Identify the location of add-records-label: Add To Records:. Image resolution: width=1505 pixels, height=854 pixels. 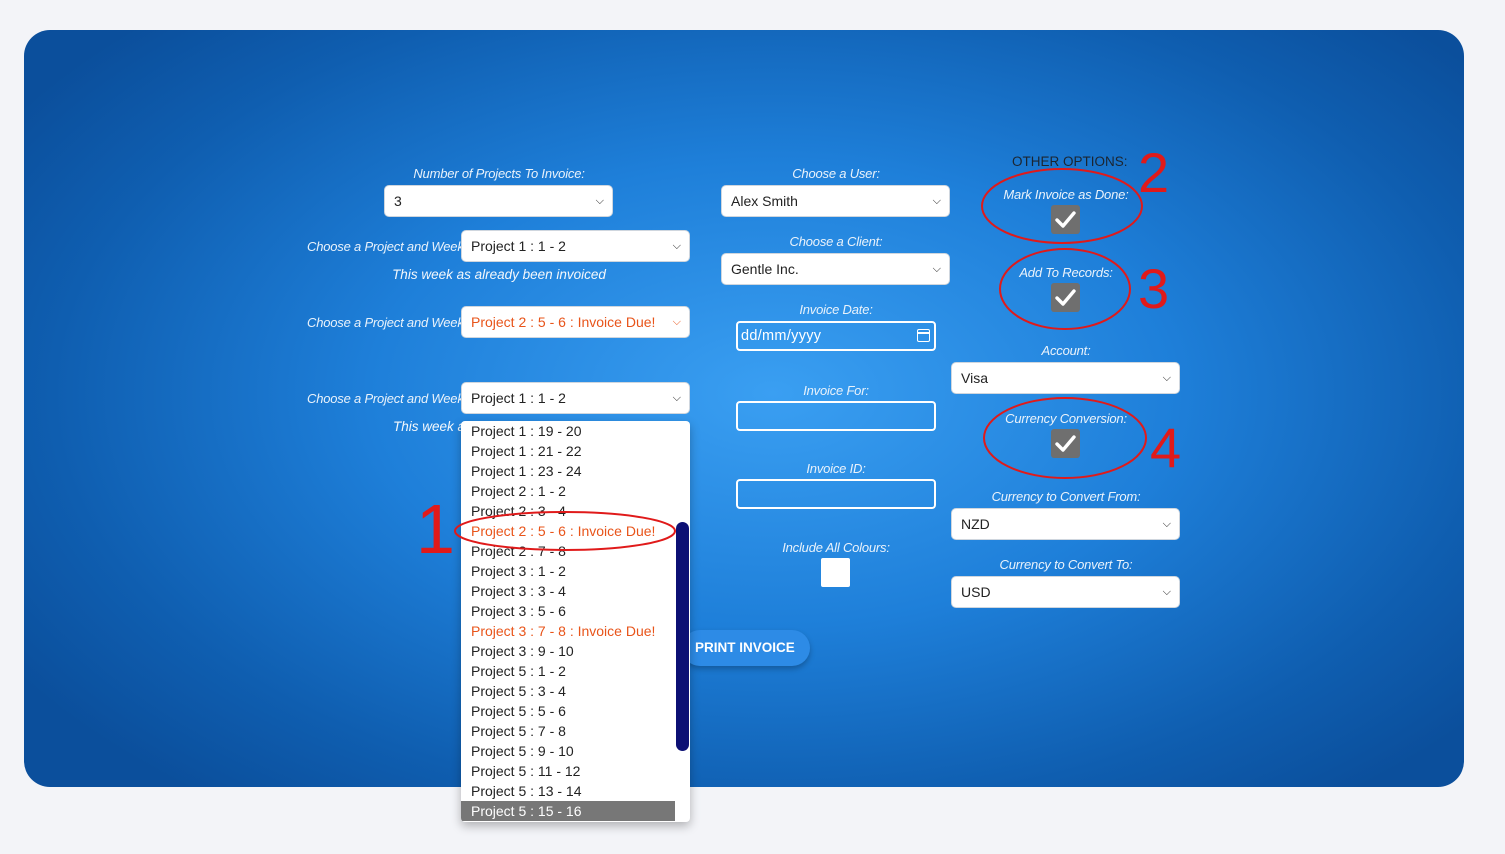
(1066, 272).